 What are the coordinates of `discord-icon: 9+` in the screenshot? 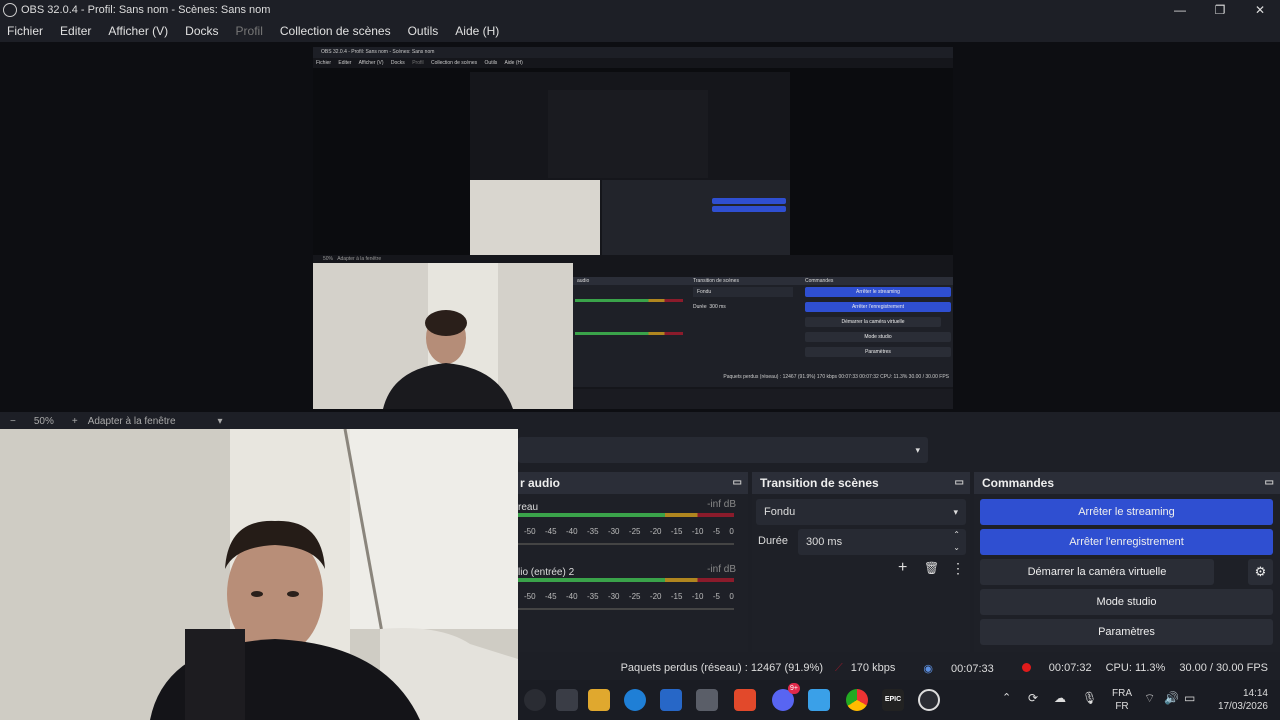 It's located at (786, 697).